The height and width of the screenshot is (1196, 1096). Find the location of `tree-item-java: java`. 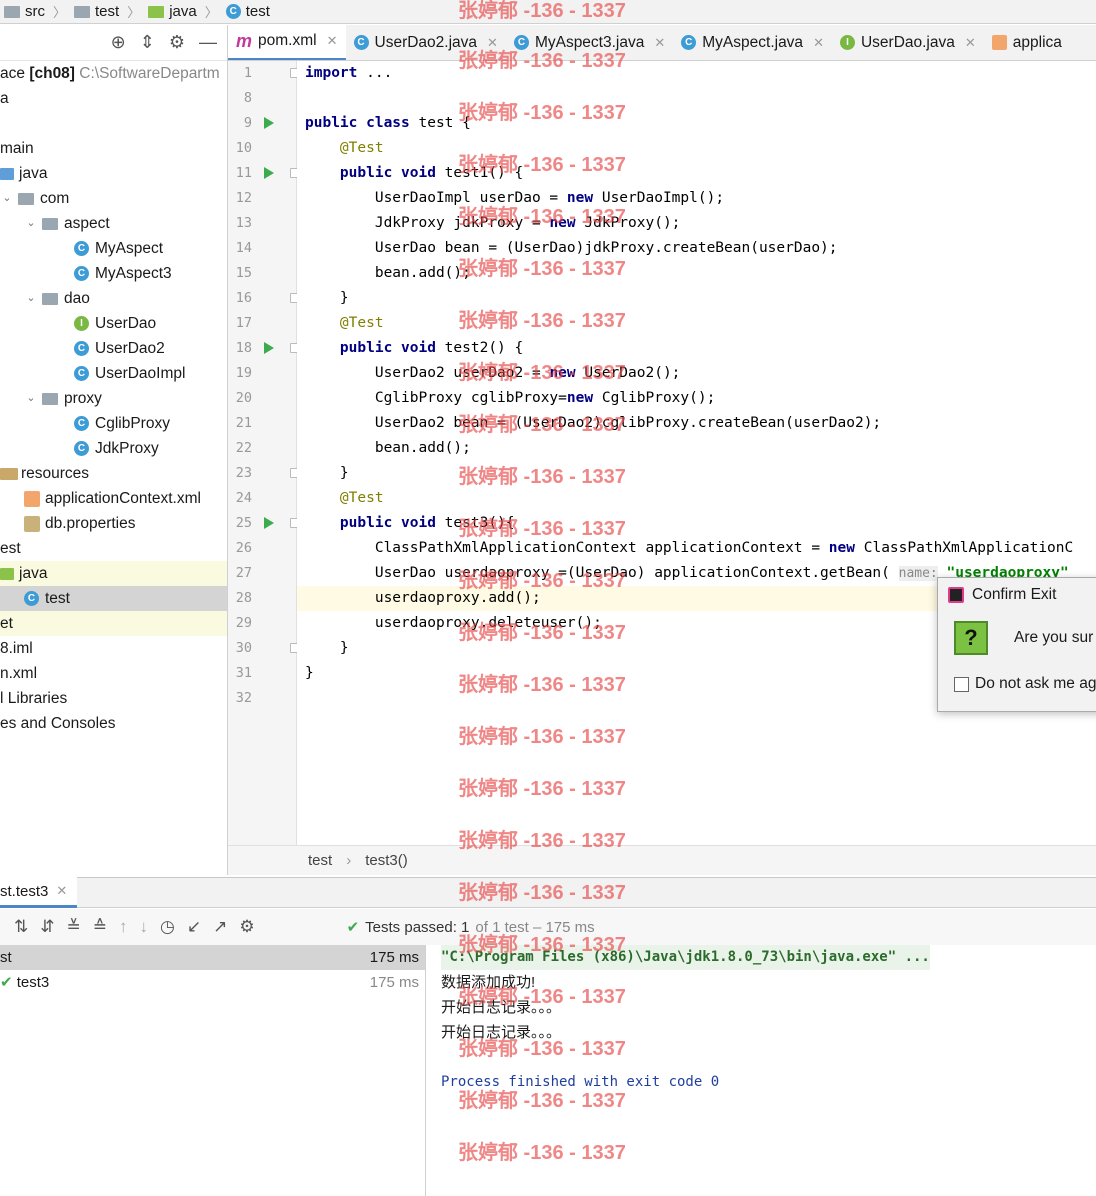

tree-item-java: java is located at coordinates (113, 173).